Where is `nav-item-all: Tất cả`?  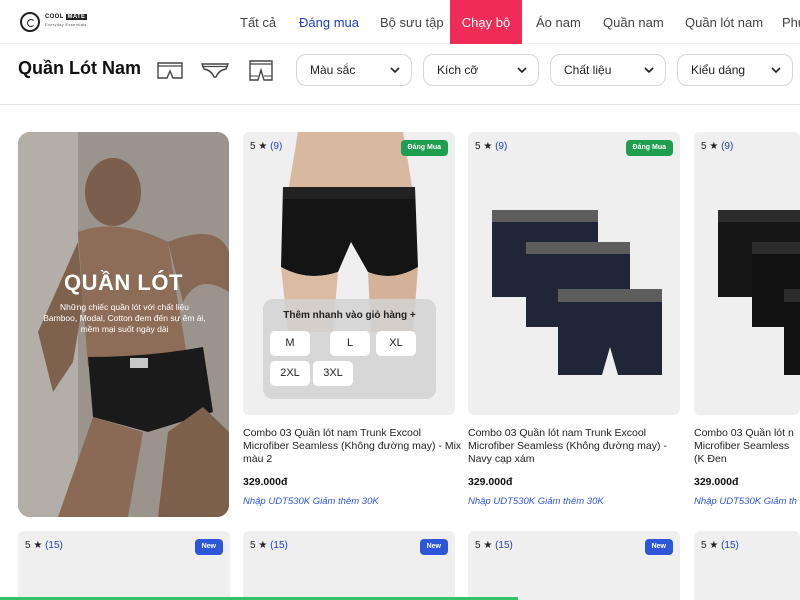
nav-item-all: Tất cả is located at coordinates (258, 22).